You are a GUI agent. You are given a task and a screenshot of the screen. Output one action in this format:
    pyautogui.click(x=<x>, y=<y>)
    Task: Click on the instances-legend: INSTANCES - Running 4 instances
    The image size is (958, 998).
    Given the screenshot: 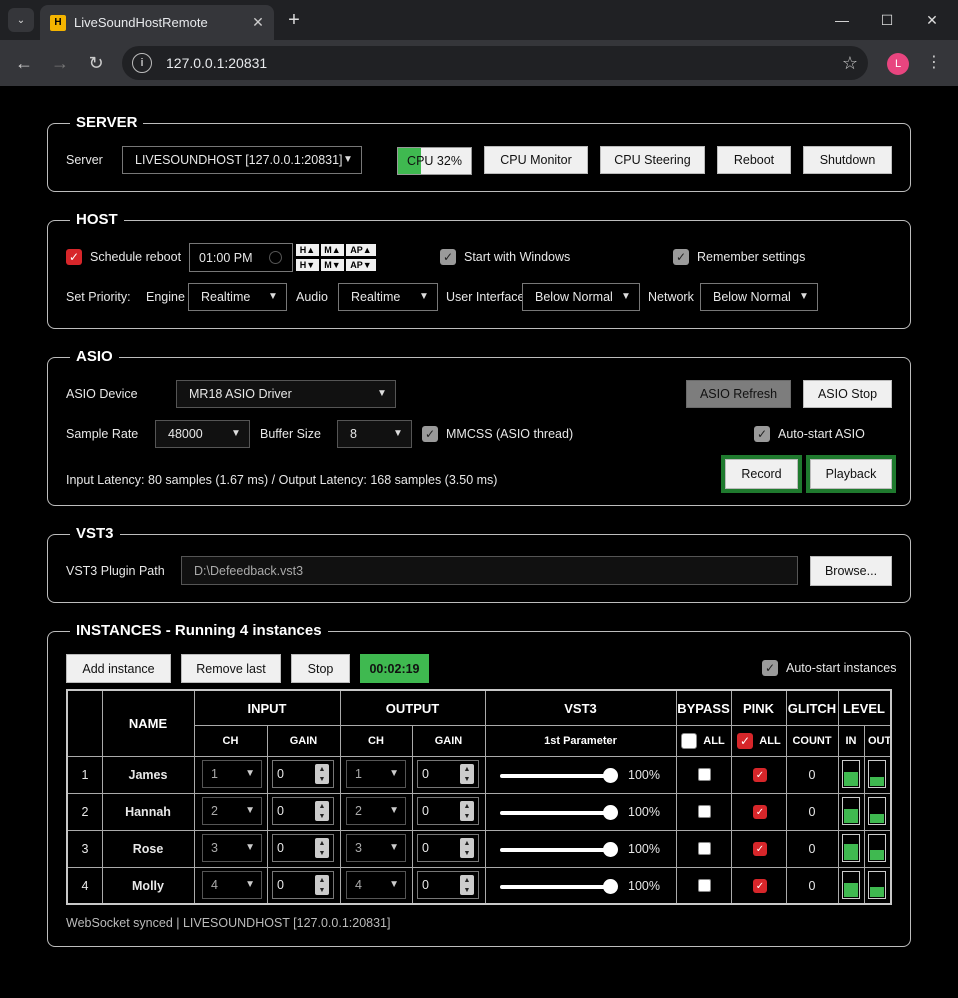 What is the action you would take?
    pyautogui.click(x=199, y=631)
    